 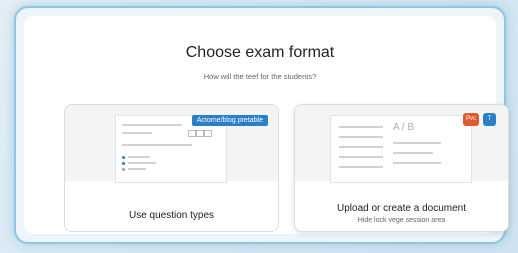 What do you see at coordinates (171, 215) in the screenshot?
I see `question-types-label: Use question types` at bounding box center [171, 215].